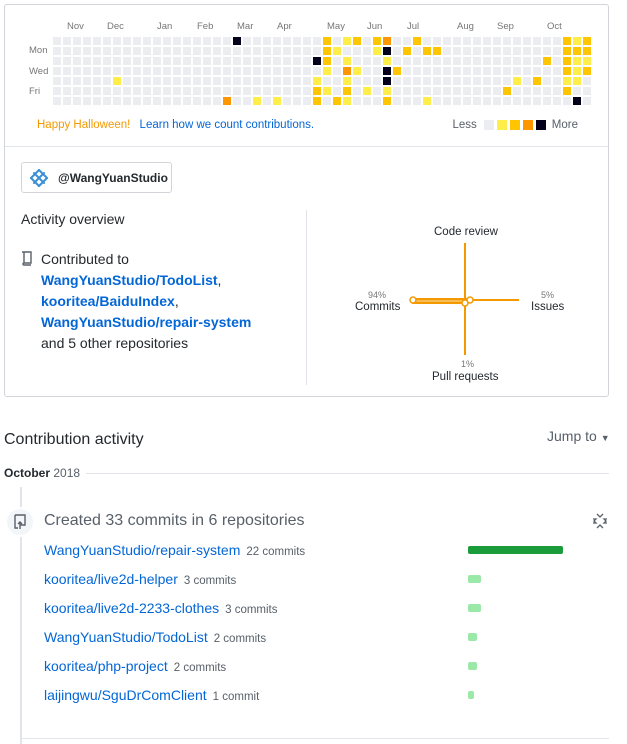 The image size is (627, 744). What do you see at coordinates (210, 581) in the screenshot?
I see `commit-count-link: 3 commits` at bounding box center [210, 581].